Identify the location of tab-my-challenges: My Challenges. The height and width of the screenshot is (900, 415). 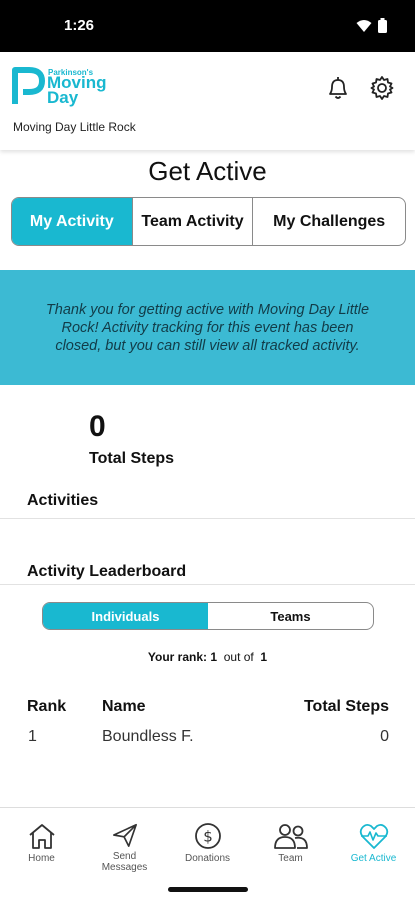
(329, 221).